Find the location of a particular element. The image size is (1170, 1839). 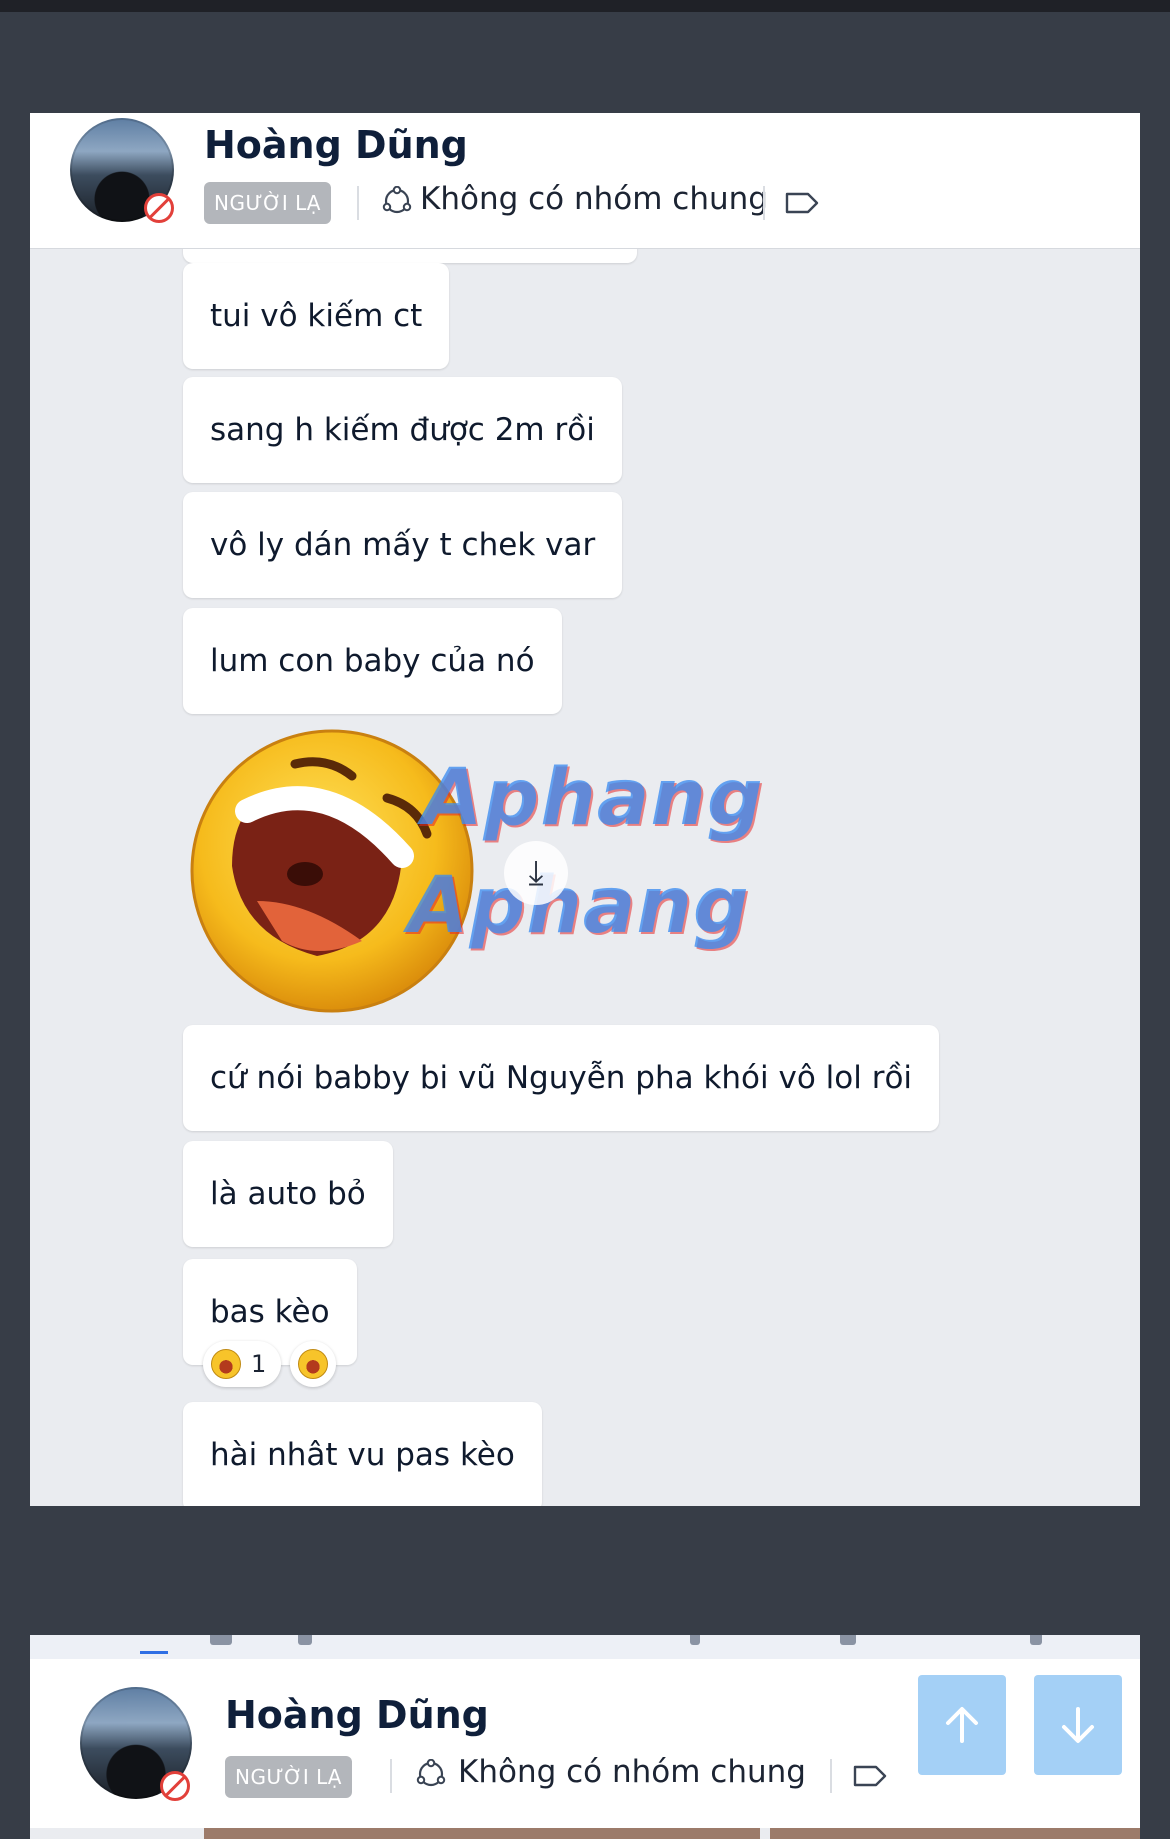

clipped-link is located at coordinates (154, 1652).